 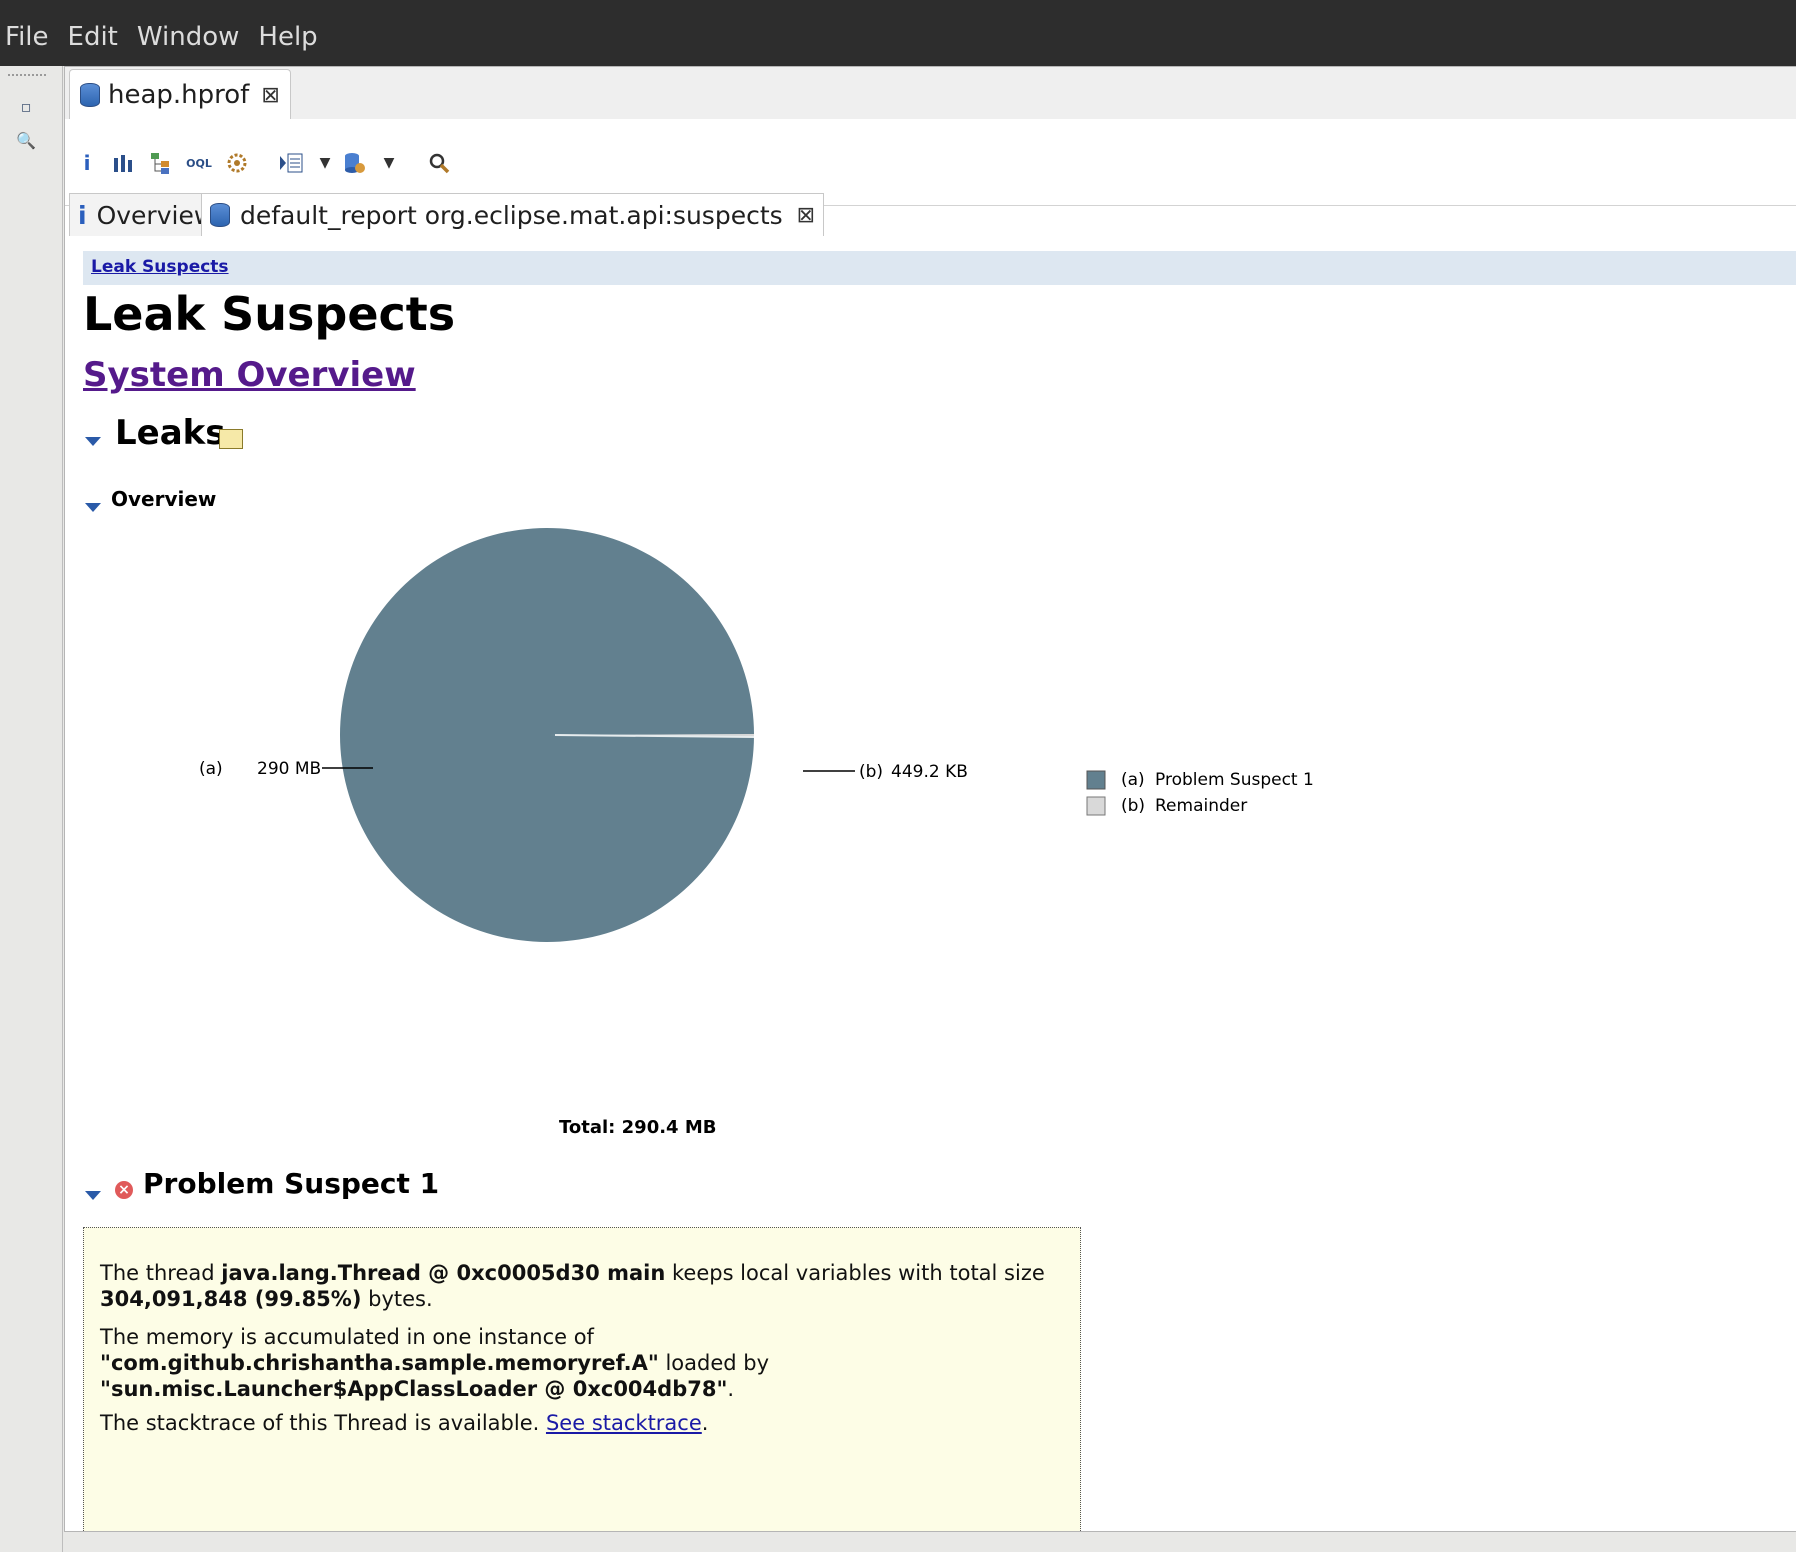 What do you see at coordinates (30, 37) in the screenshot?
I see `menu-file: File` at bounding box center [30, 37].